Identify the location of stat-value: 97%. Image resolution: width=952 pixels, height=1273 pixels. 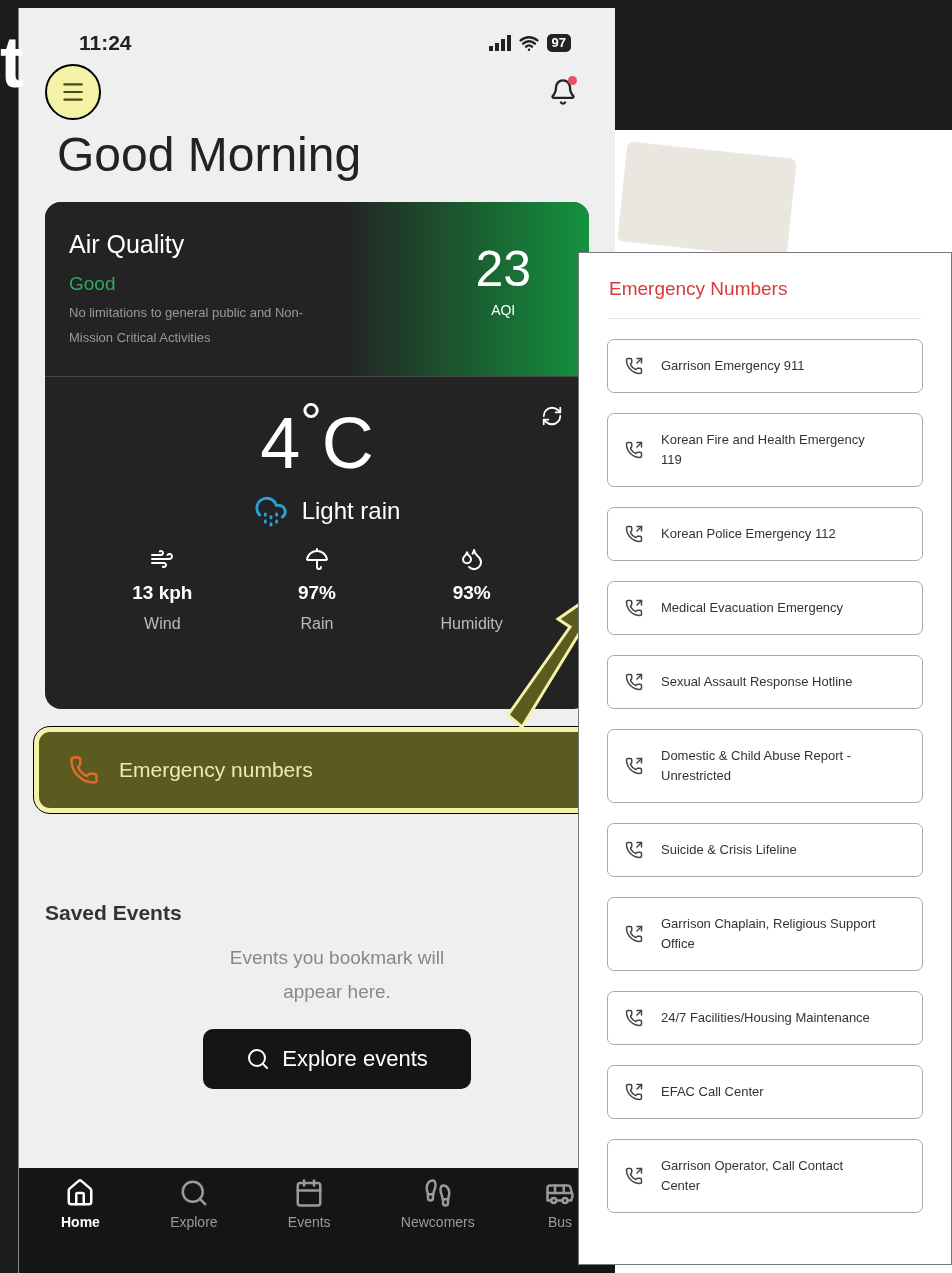
(316, 593).